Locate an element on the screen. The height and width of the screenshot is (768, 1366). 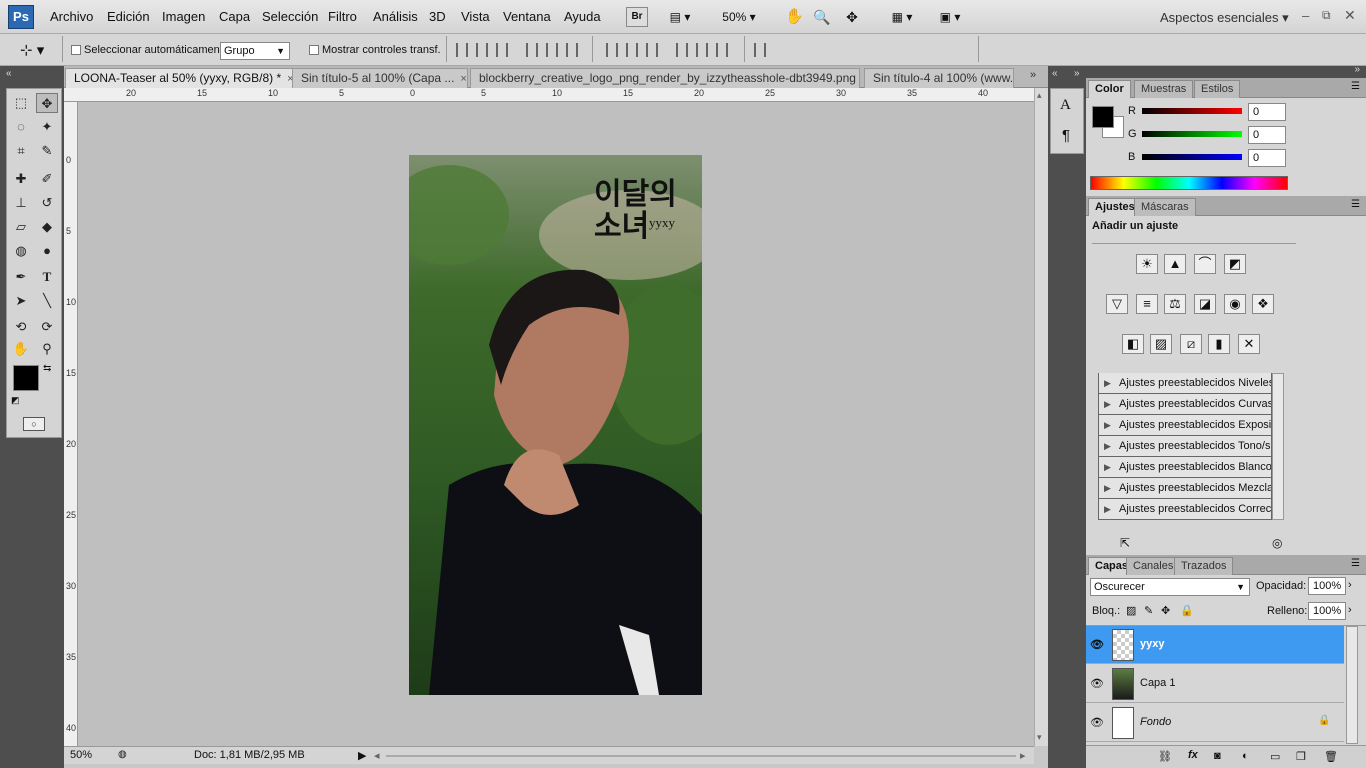
green-value-field: 0 is located at coordinates (1267, 135).